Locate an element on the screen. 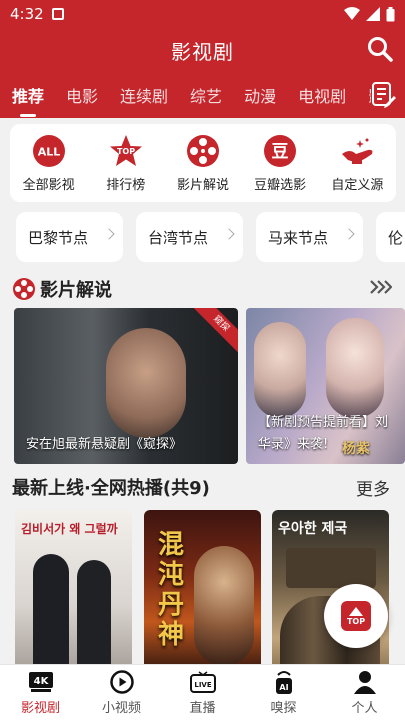  4k-icon: 4K is located at coordinates (41, 682).